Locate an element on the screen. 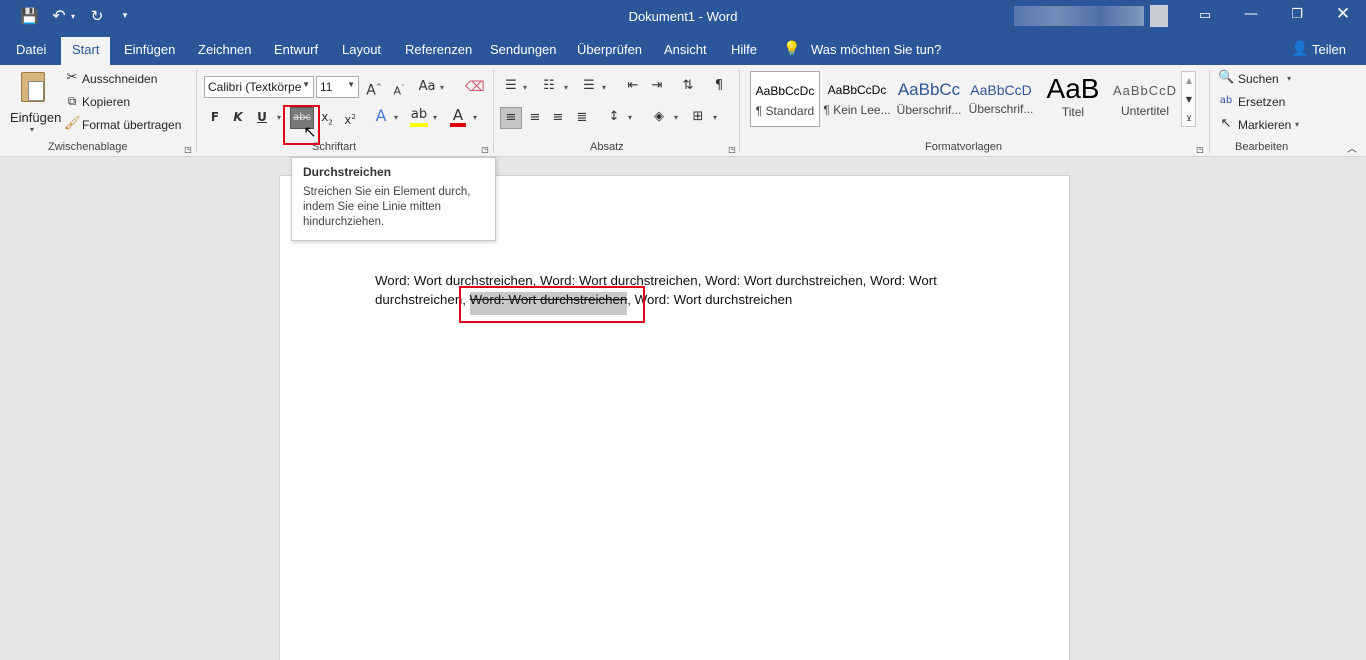 This screenshot has width=1366, height=660. tab-sendungen: Sendungen is located at coordinates (523, 49).